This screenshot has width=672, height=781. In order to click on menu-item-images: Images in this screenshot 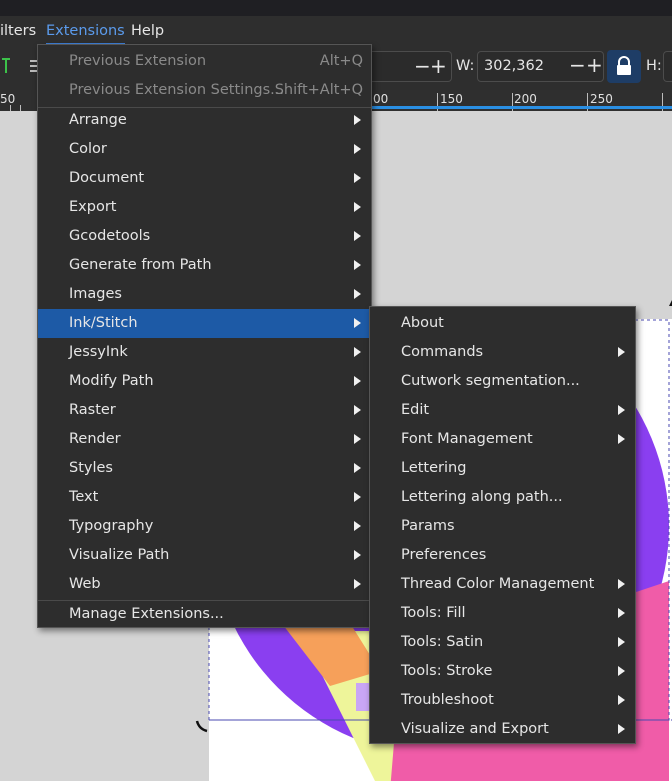, I will do `click(204, 294)`.